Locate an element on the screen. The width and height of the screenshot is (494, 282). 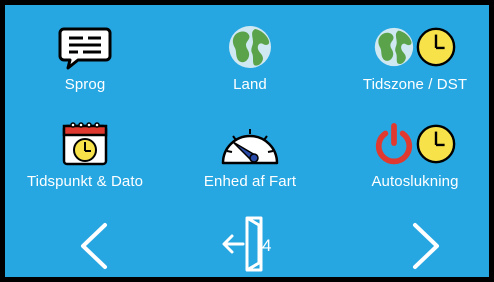
menu-item-time-date-icons is located at coordinates (85, 141).